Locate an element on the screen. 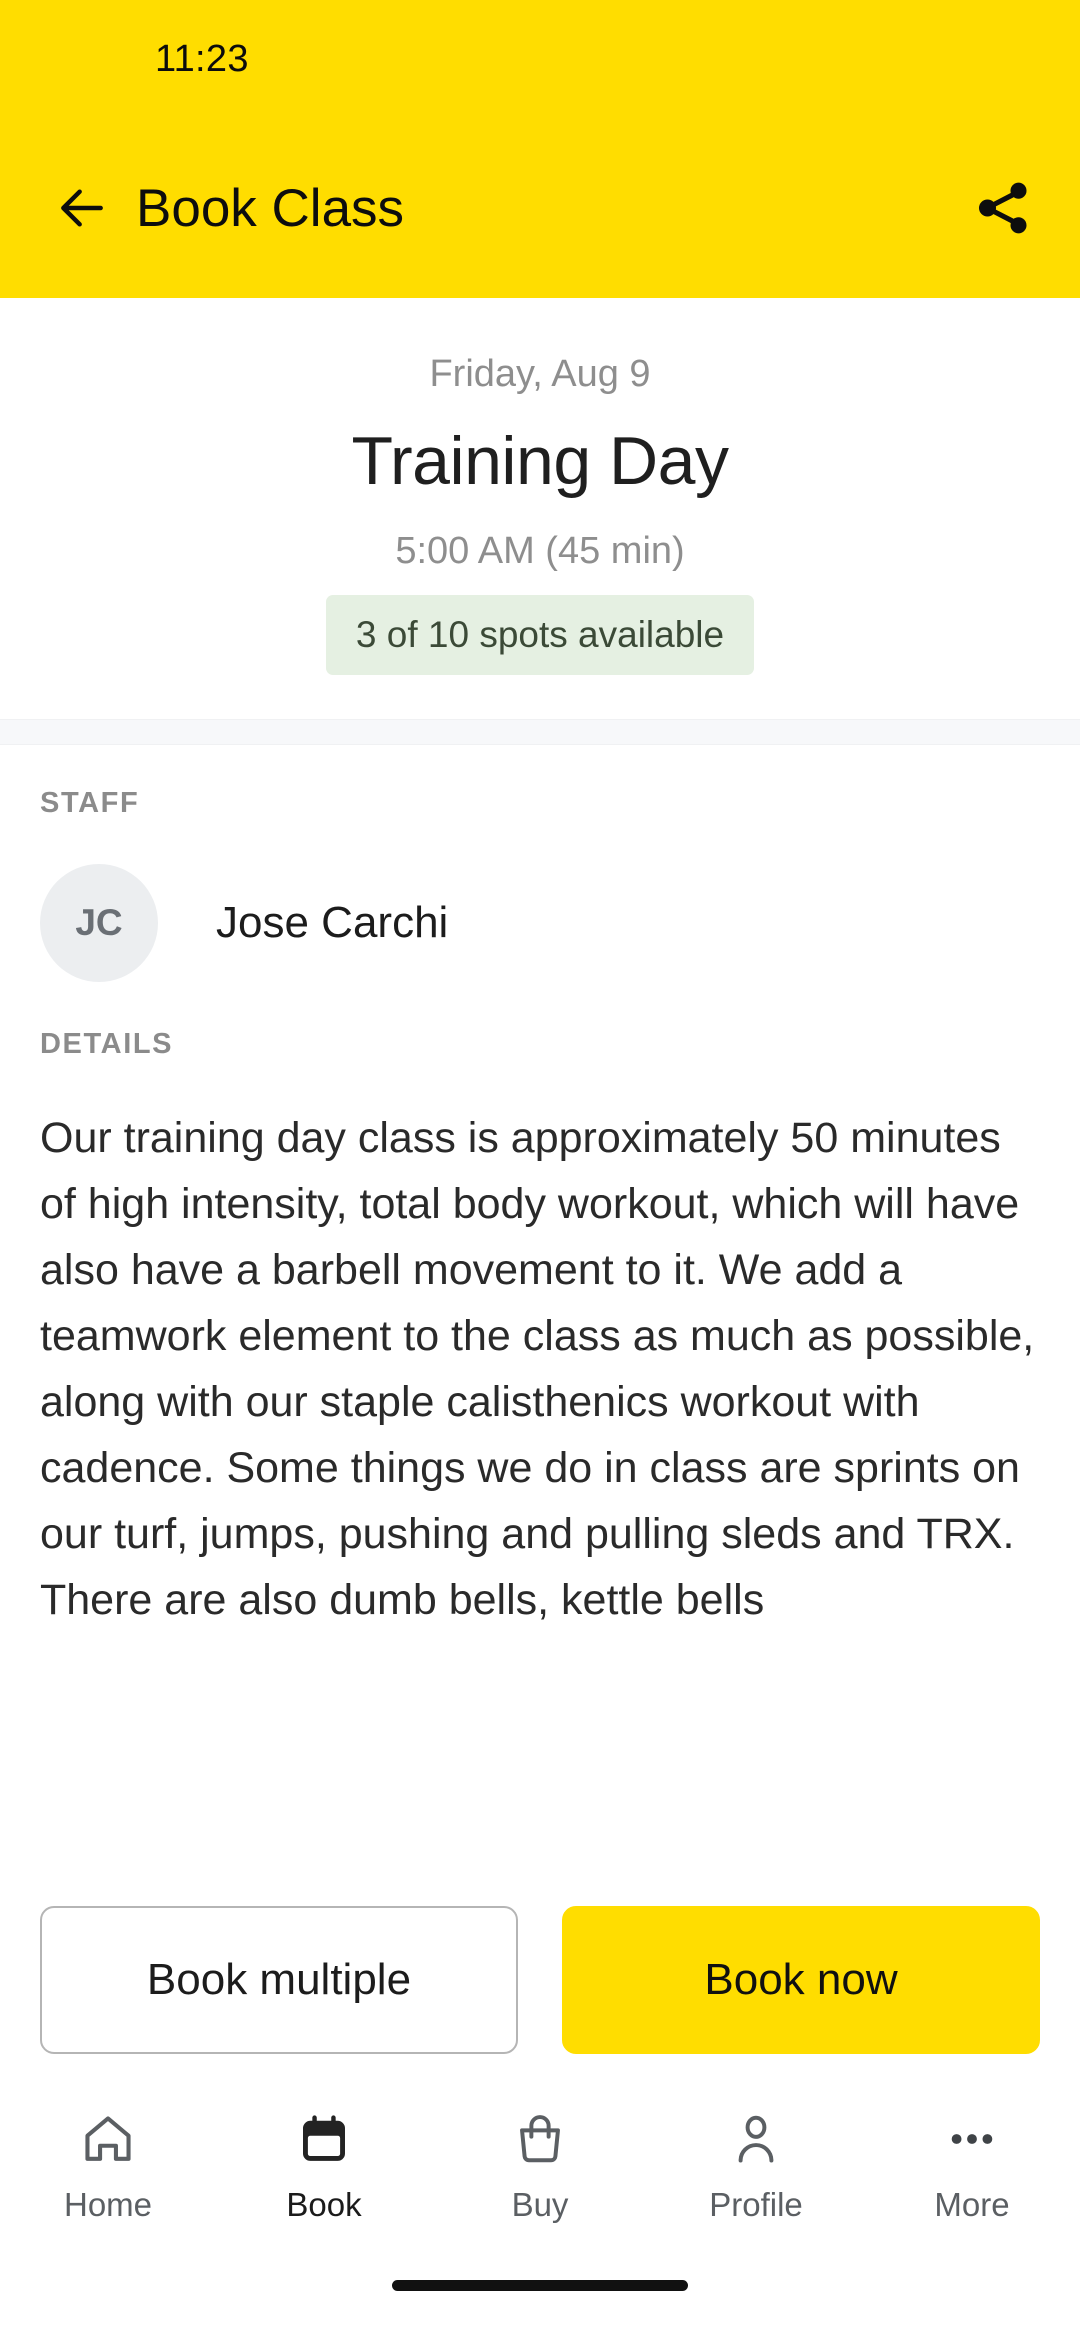 The height and width of the screenshot is (2340, 1080). nav-label-more: More is located at coordinates (972, 2204).